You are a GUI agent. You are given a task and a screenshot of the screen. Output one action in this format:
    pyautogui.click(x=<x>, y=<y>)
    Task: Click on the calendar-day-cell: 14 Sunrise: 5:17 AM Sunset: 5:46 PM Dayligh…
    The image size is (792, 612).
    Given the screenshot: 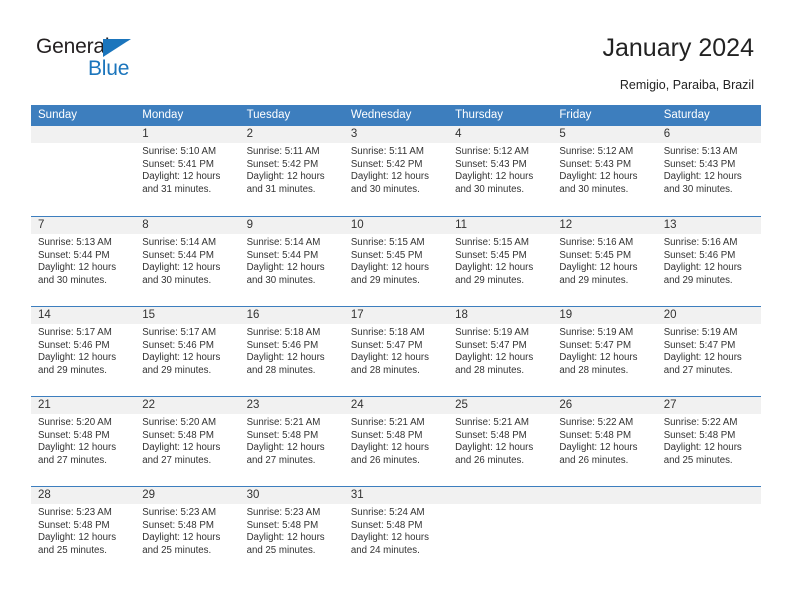 What is the action you would take?
    pyautogui.click(x=83, y=351)
    